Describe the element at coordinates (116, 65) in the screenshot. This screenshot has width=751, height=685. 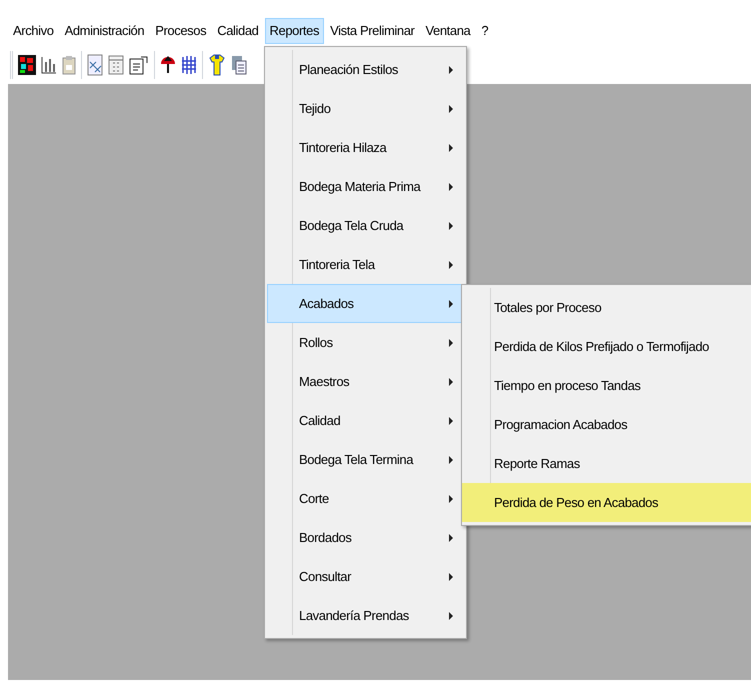
I see `table-icon` at that location.